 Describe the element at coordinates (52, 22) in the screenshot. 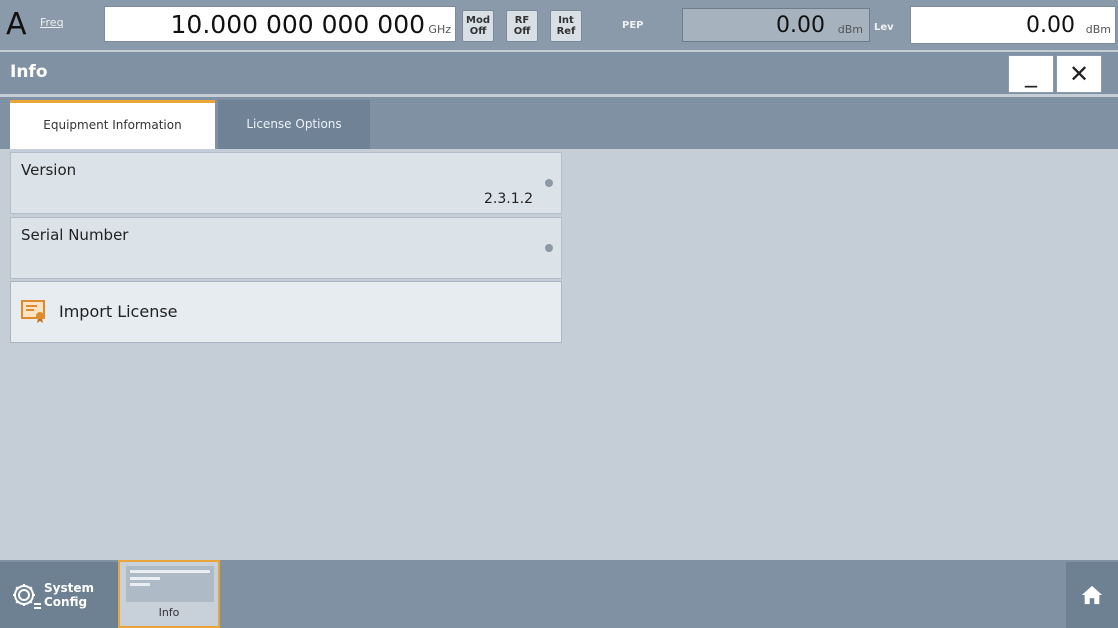

I see `freq-label: Freq` at that location.